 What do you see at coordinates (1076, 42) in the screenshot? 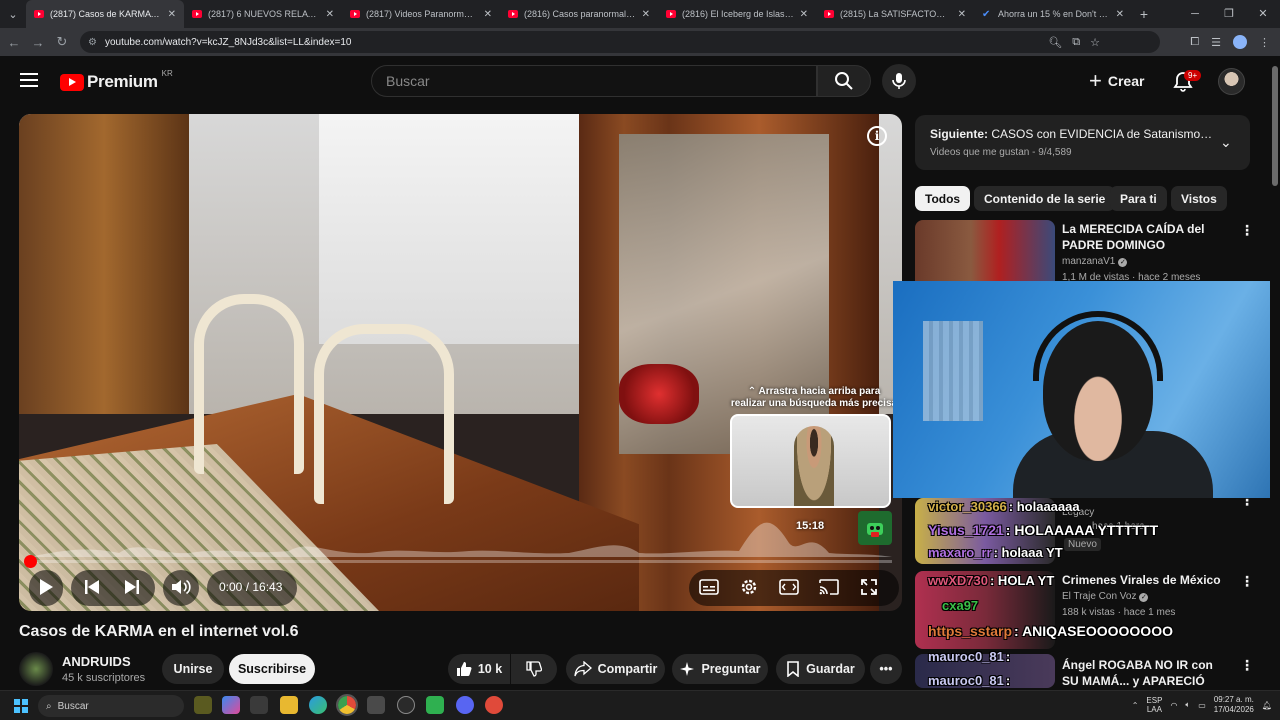
I see `install-app-icon: ⧉` at bounding box center [1076, 42].